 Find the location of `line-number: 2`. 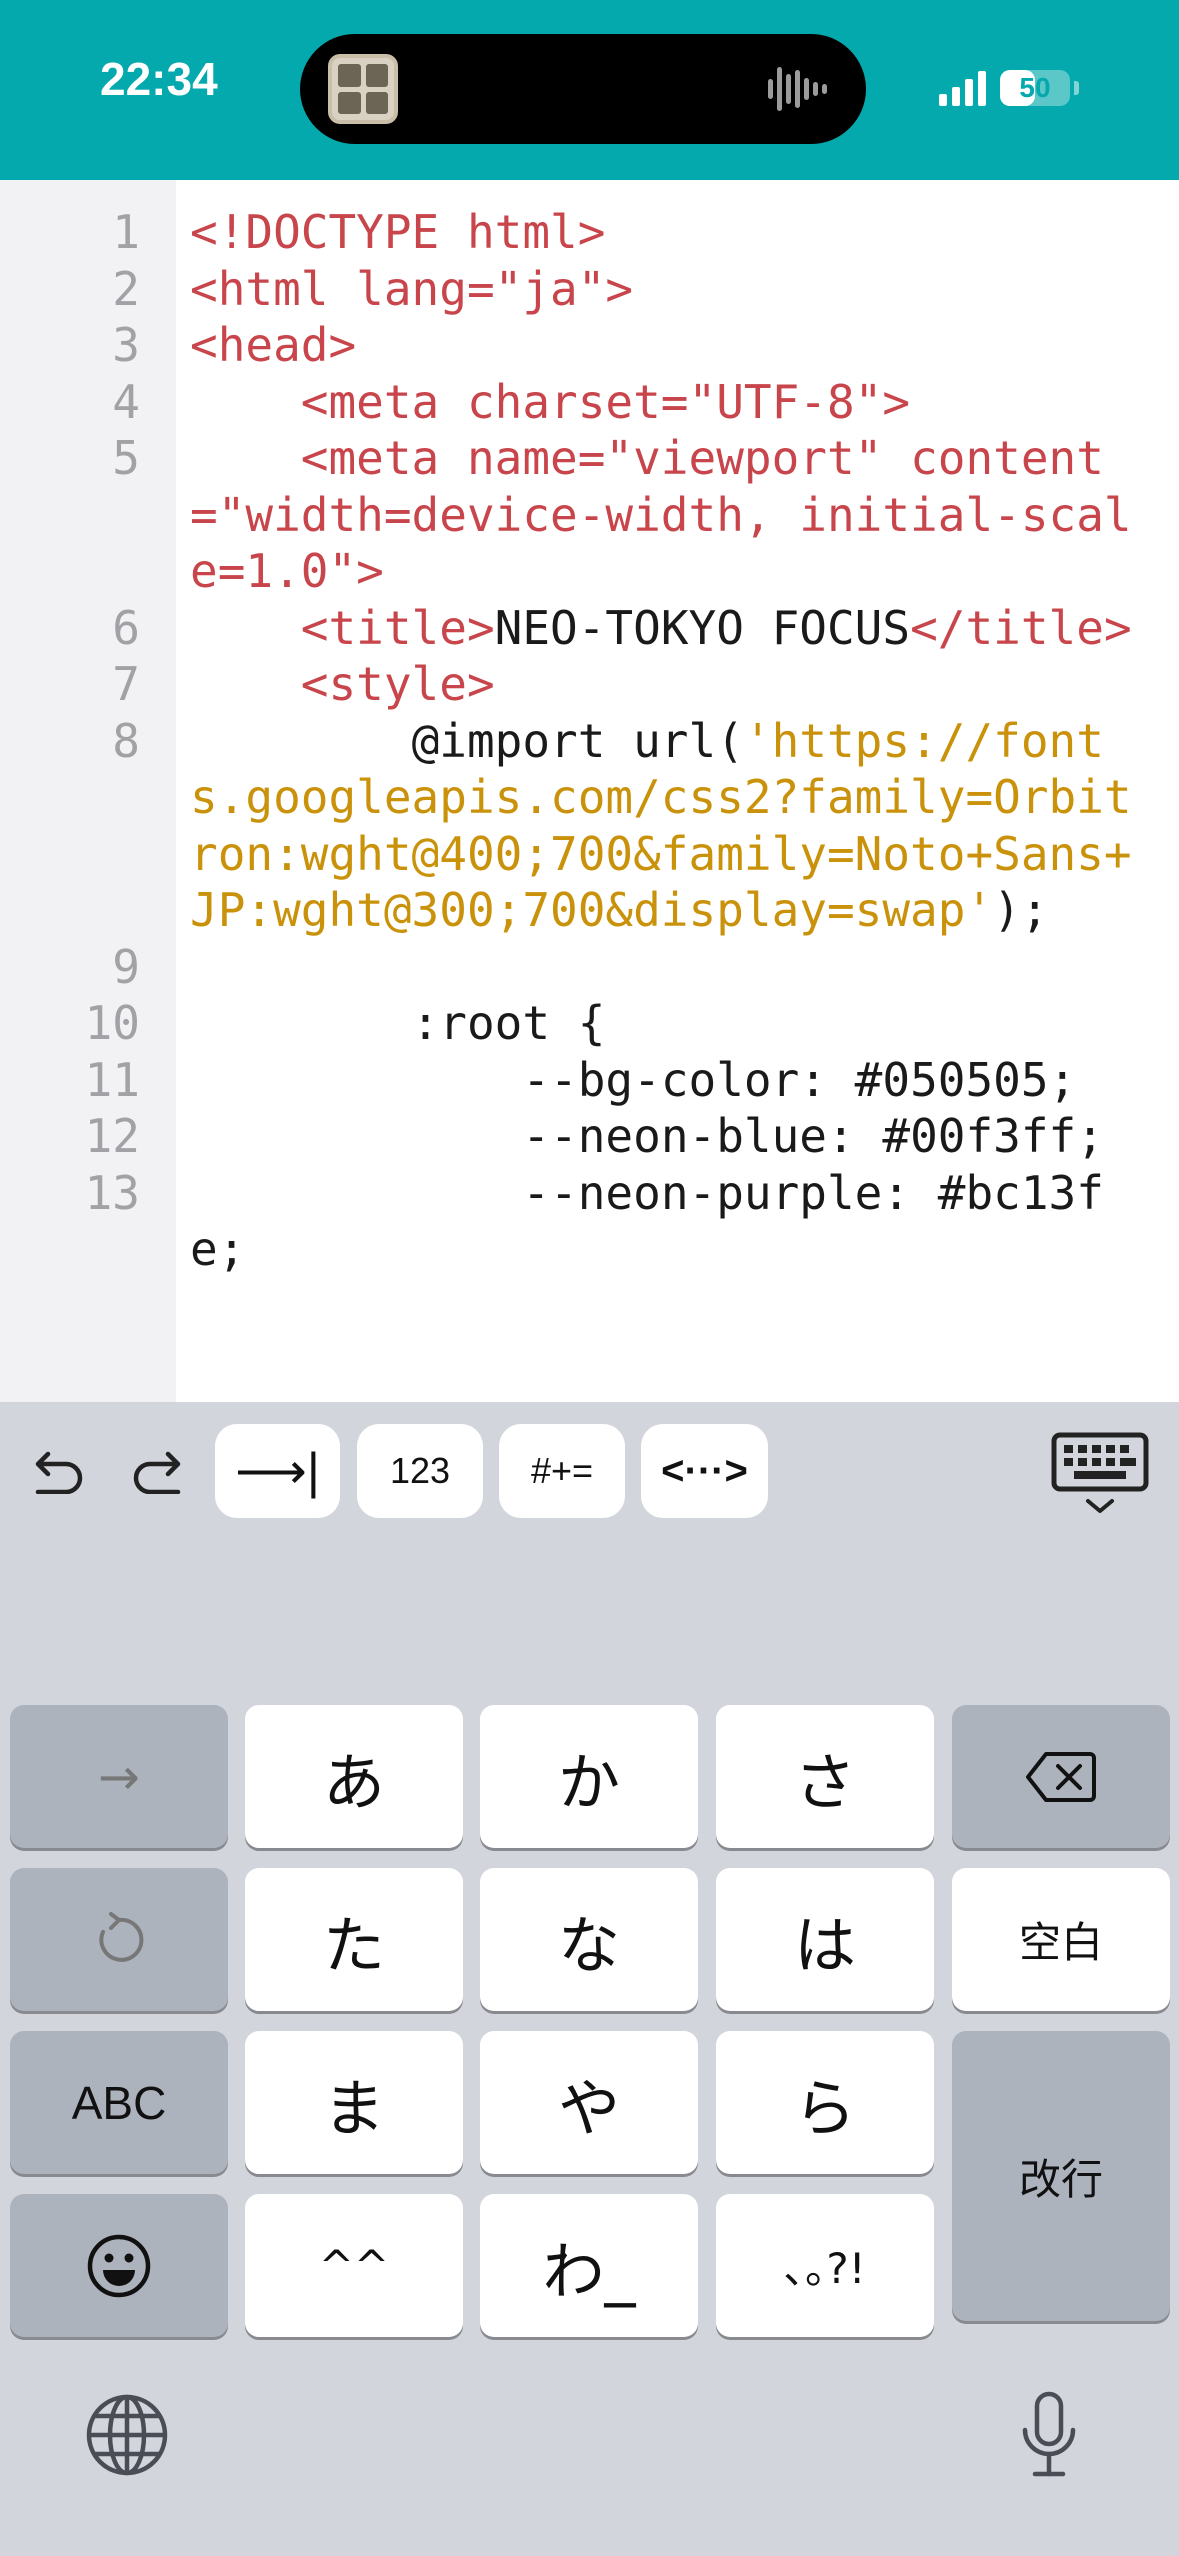

line-number: 2 is located at coordinates (126, 288).